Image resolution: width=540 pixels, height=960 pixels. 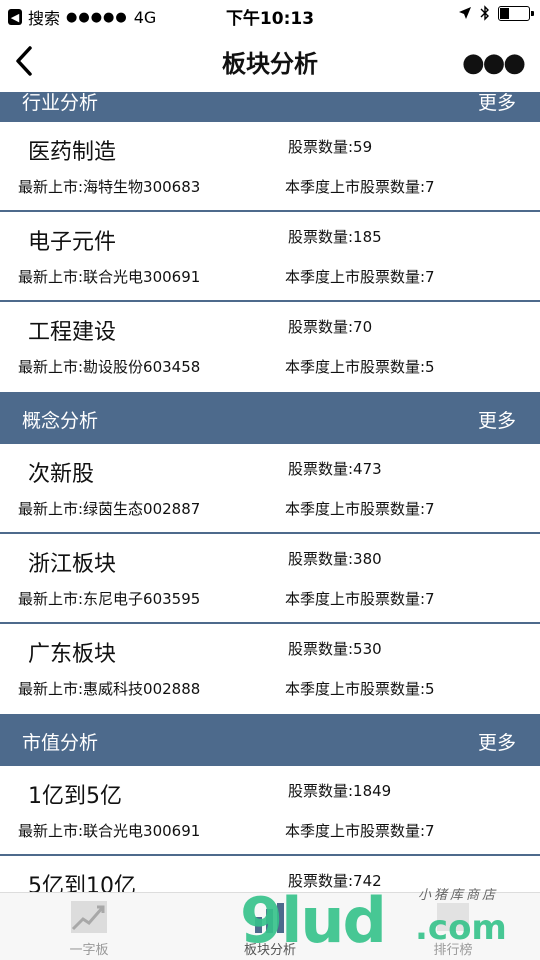 I want to click on ranking-icon, so click(x=453, y=917).